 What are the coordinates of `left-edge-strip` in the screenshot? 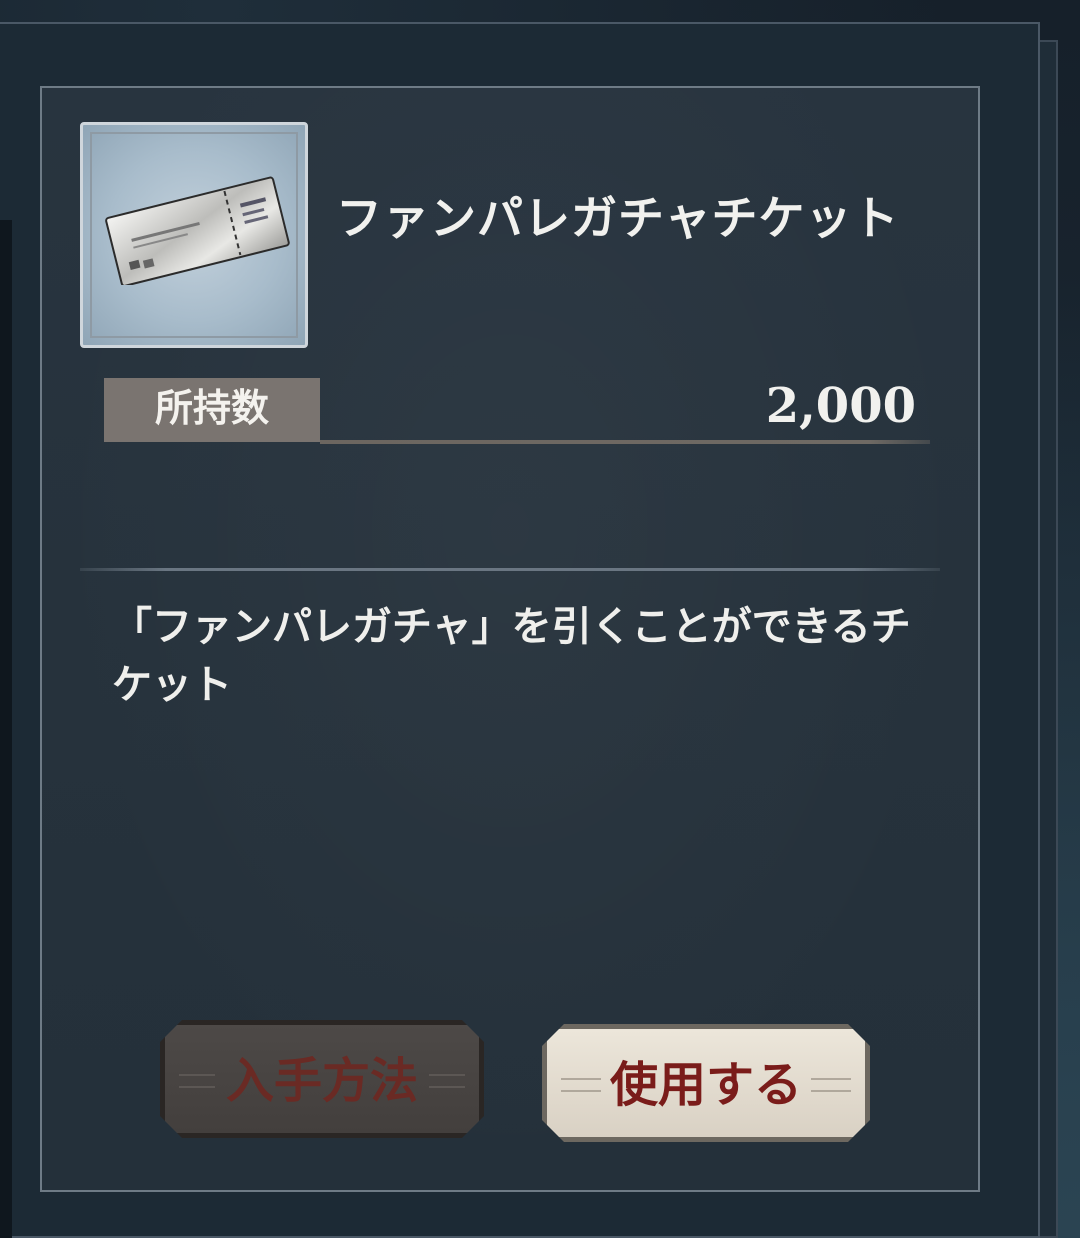 It's located at (6, 729).